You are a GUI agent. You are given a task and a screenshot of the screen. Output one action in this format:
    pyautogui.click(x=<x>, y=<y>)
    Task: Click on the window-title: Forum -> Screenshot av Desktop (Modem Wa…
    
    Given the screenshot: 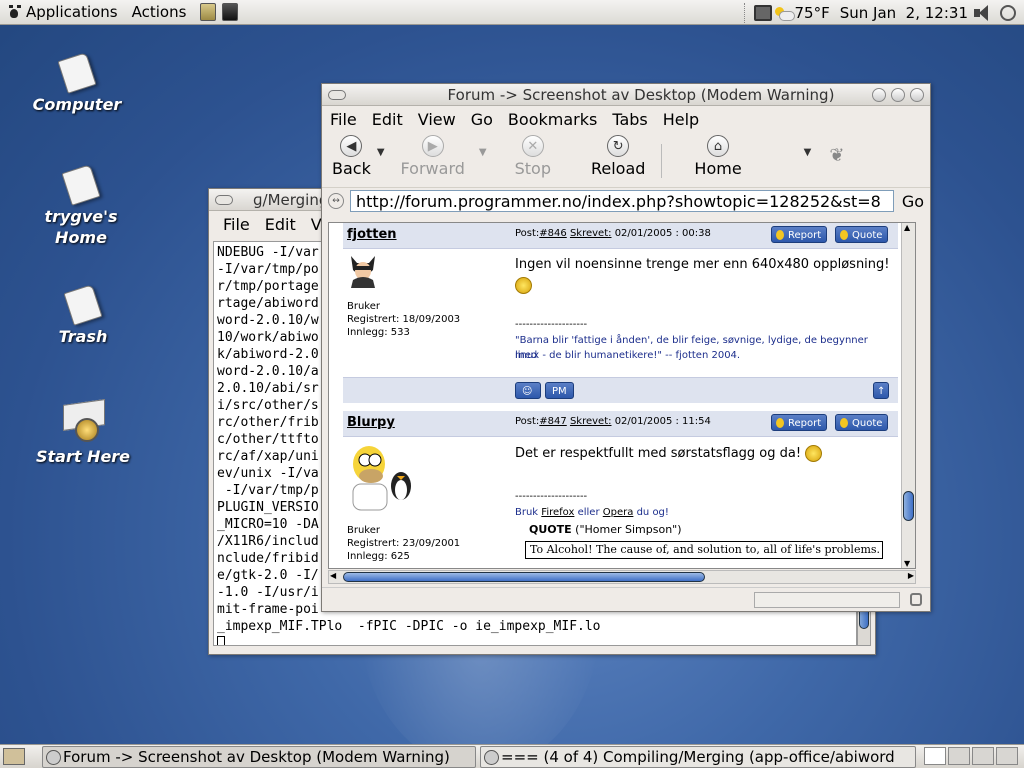 What is the action you would take?
    pyautogui.click(x=641, y=94)
    